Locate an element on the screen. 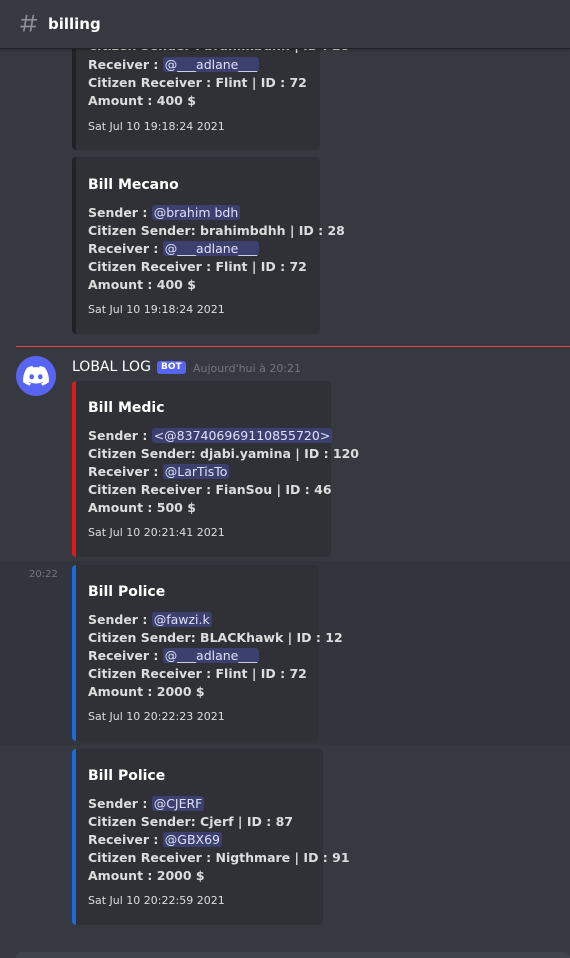  sender-line: Sender : @CJERF is located at coordinates (146, 803).